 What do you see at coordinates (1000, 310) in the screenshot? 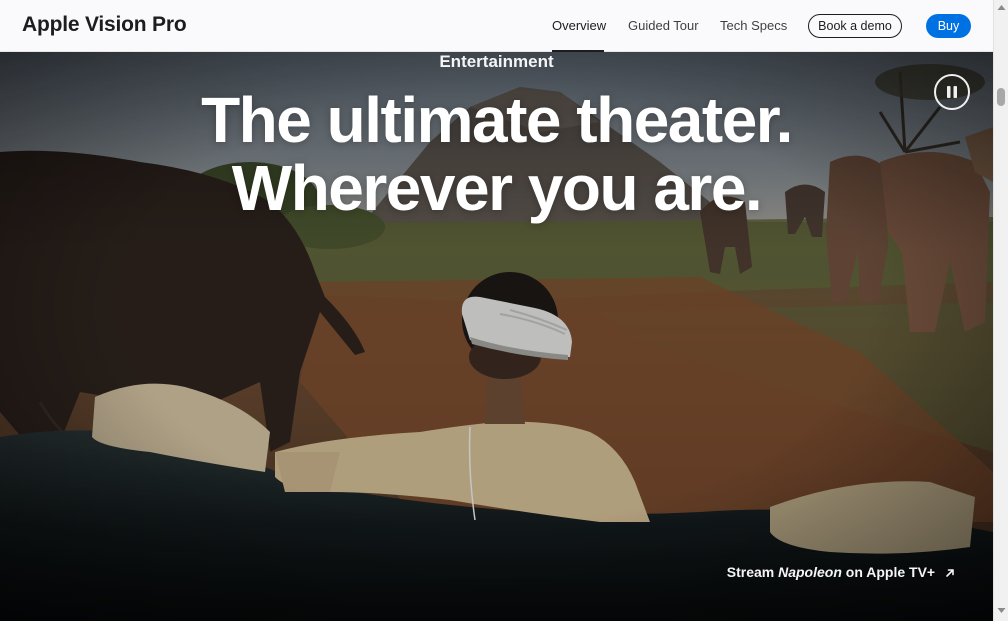
I see `vertical-scrollbar` at bounding box center [1000, 310].